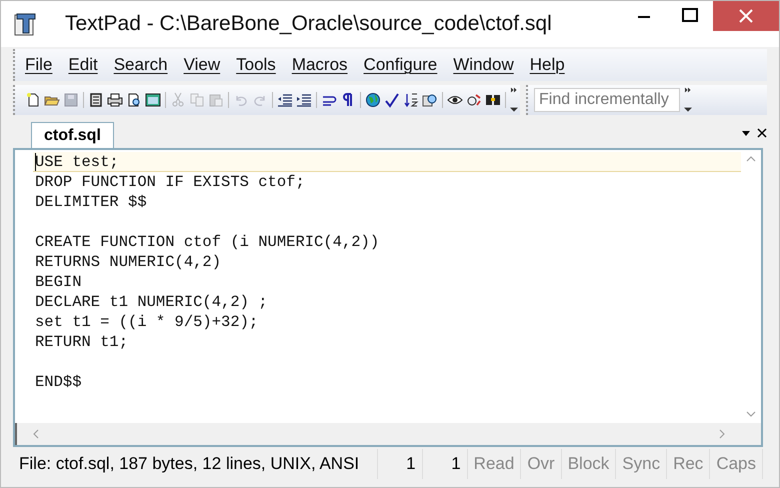 The width and height of the screenshot is (780, 488). I want to click on search-field: Find incrementally, so click(607, 100).